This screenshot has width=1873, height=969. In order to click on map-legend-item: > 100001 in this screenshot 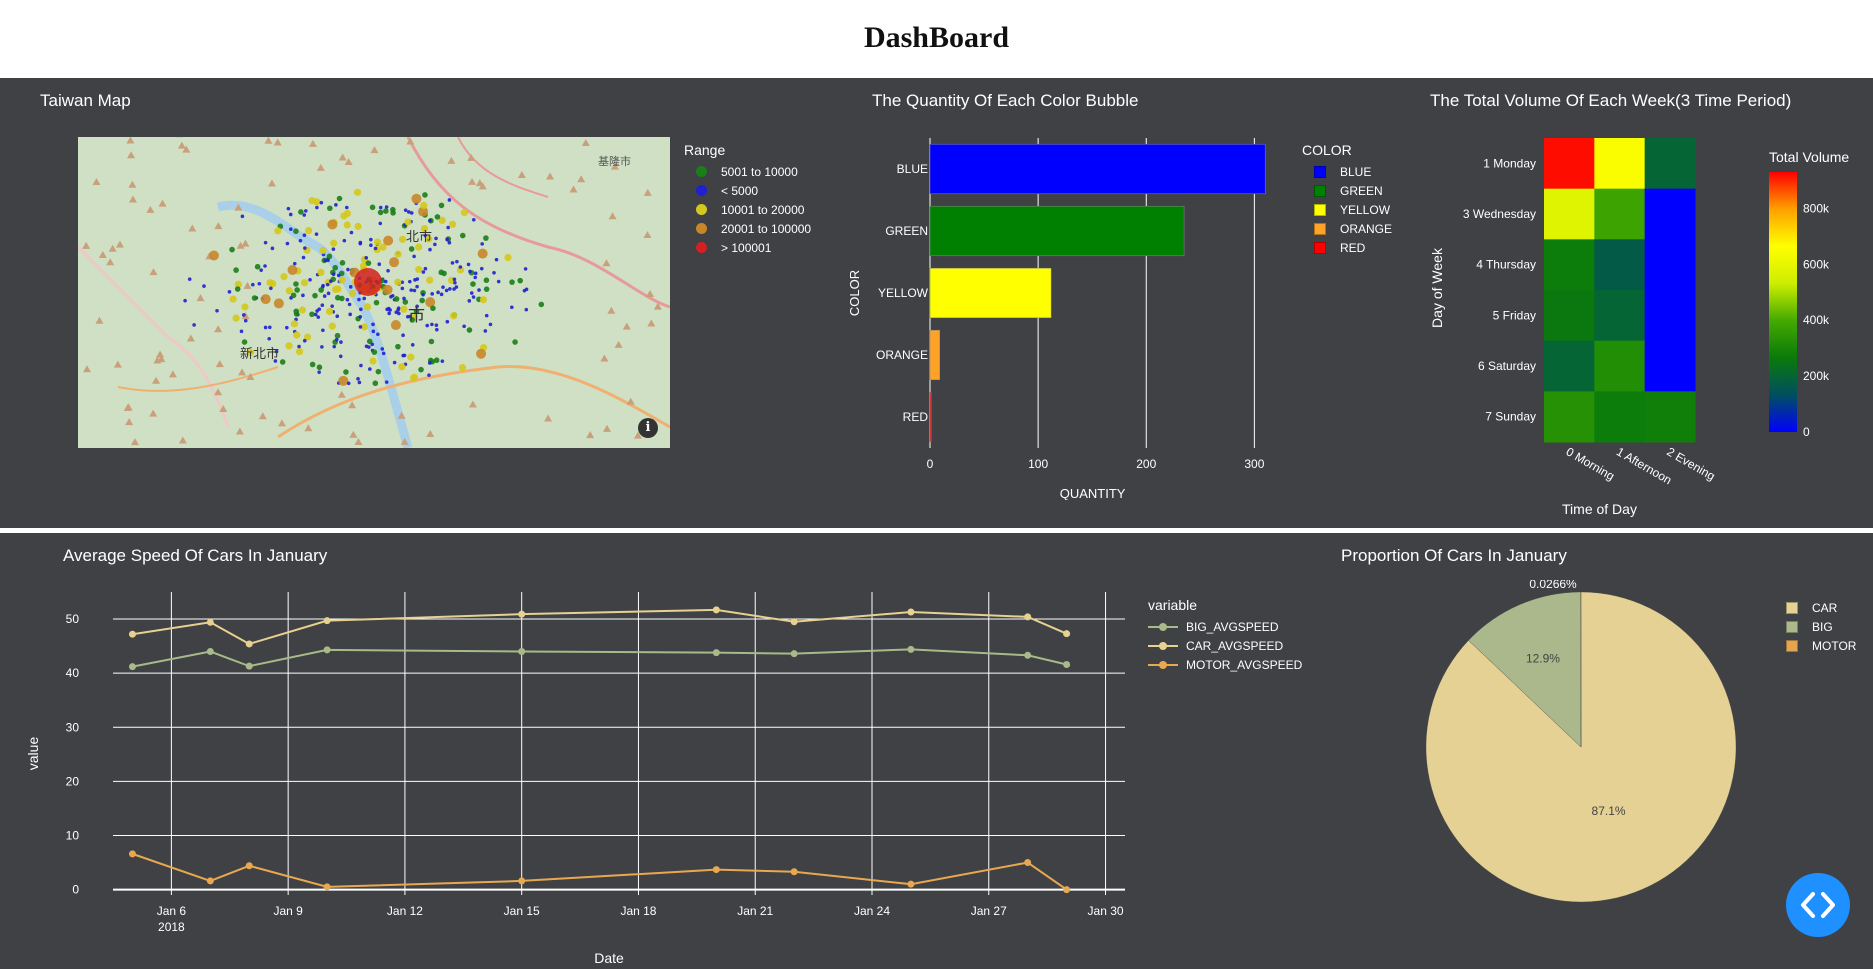, I will do `click(747, 247)`.